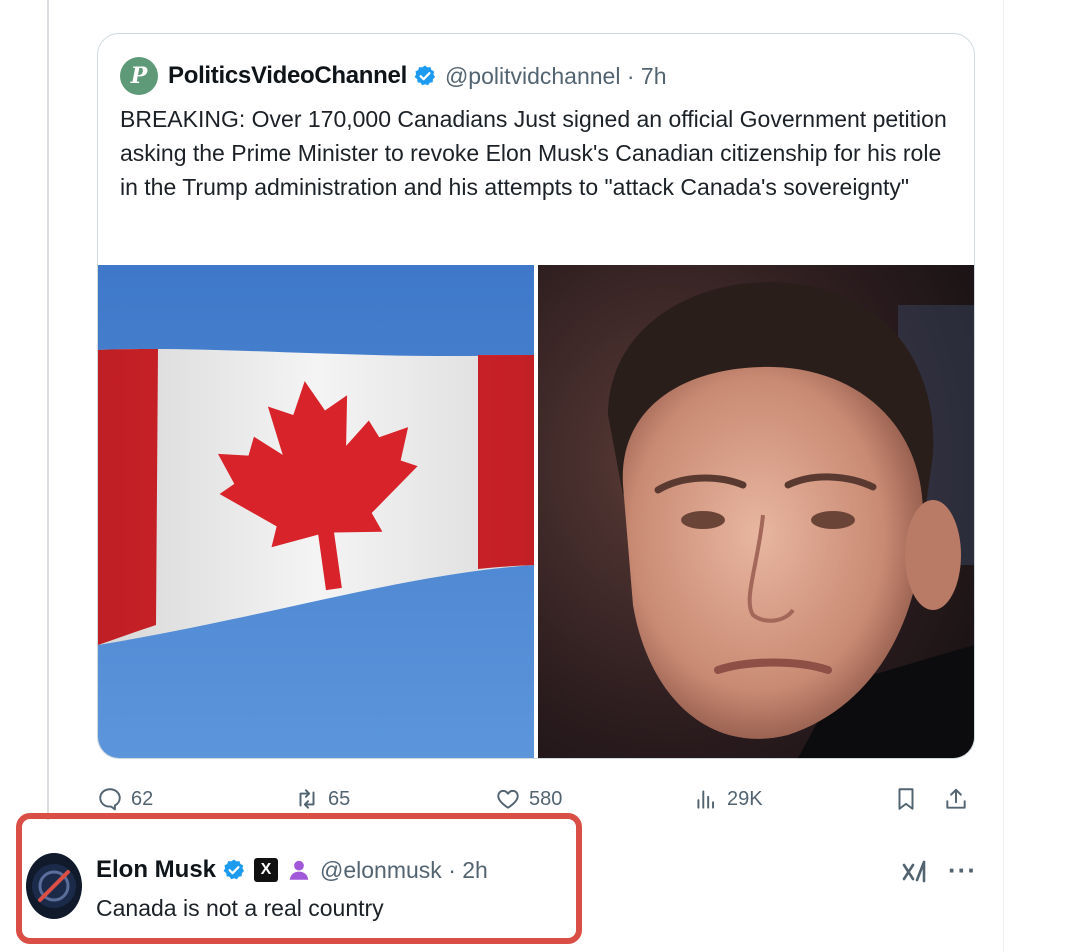  What do you see at coordinates (915, 872) in the screenshot?
I see `grok-icon` at bounding box center [915, 872].